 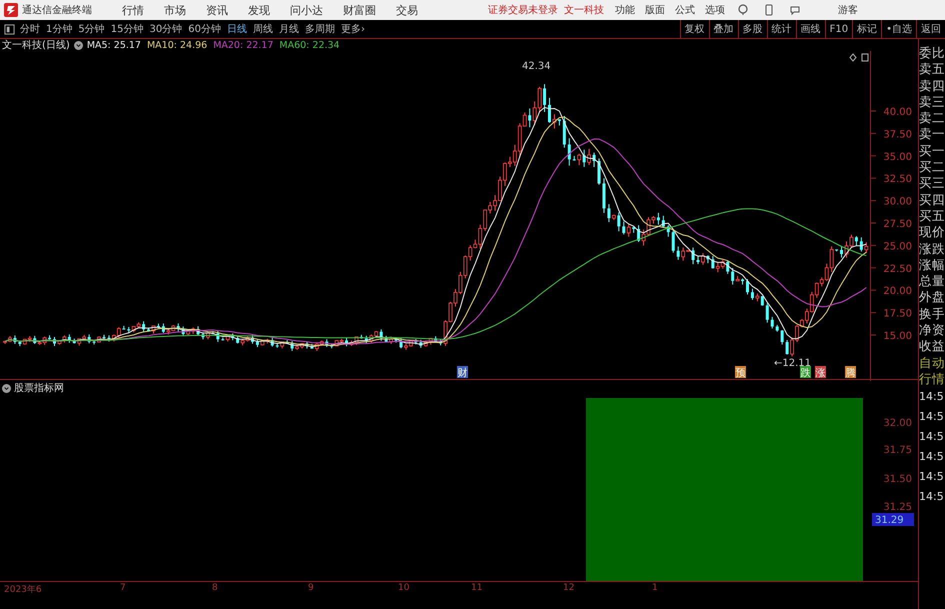 I want to click on quote-label: 买四, so click(x=932, y=200).